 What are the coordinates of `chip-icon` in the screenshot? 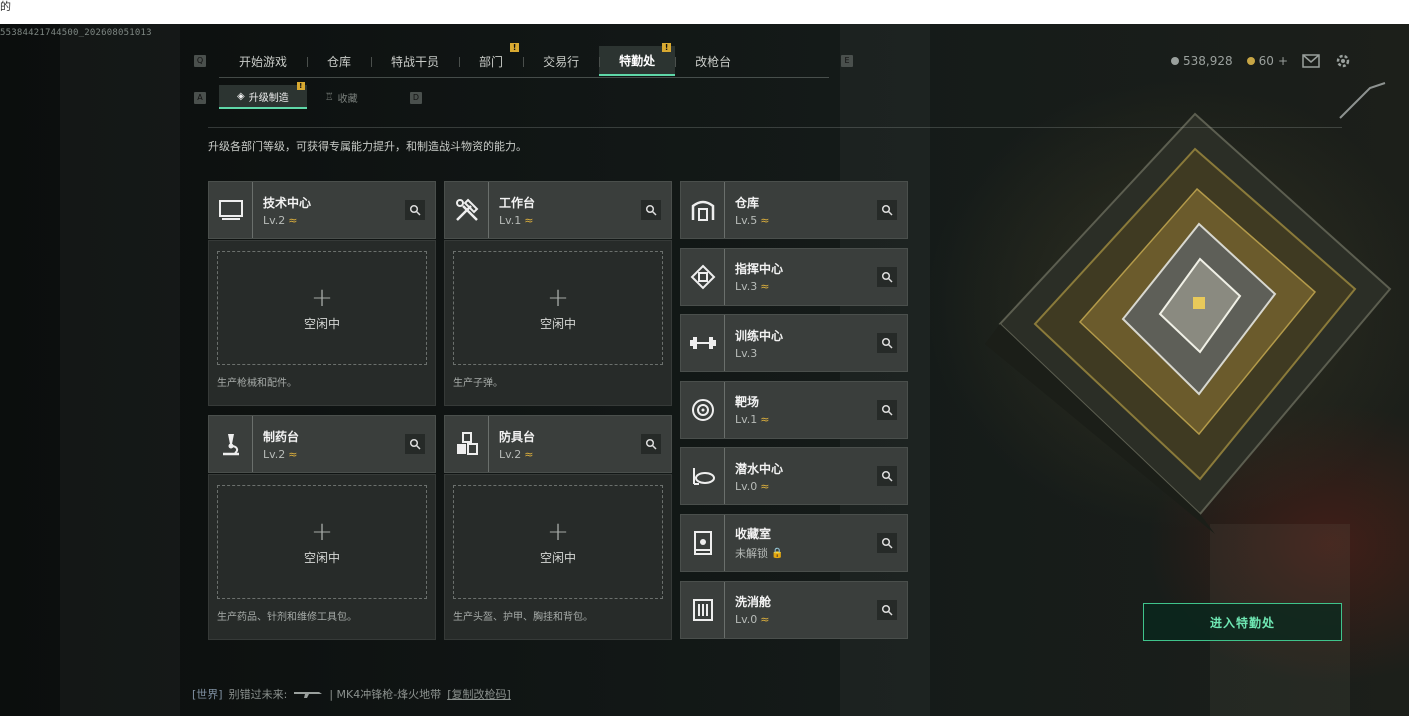 It's located at (703, 276).